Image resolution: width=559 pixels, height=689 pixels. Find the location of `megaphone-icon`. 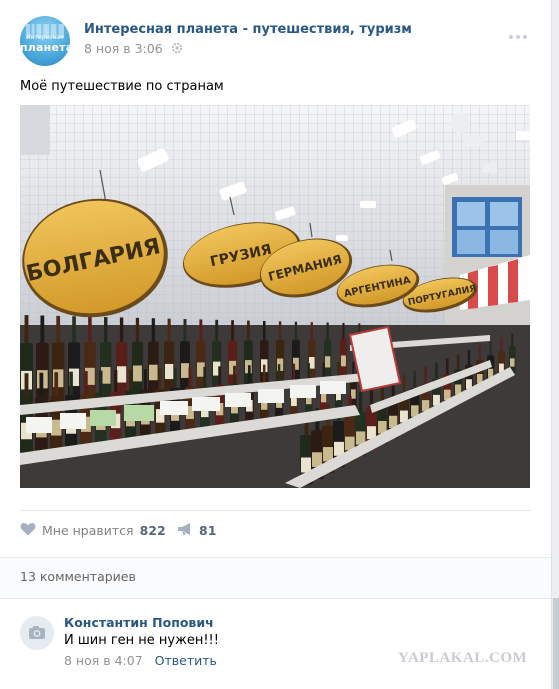

megaphone-icon is located at coordinates (185, 530).